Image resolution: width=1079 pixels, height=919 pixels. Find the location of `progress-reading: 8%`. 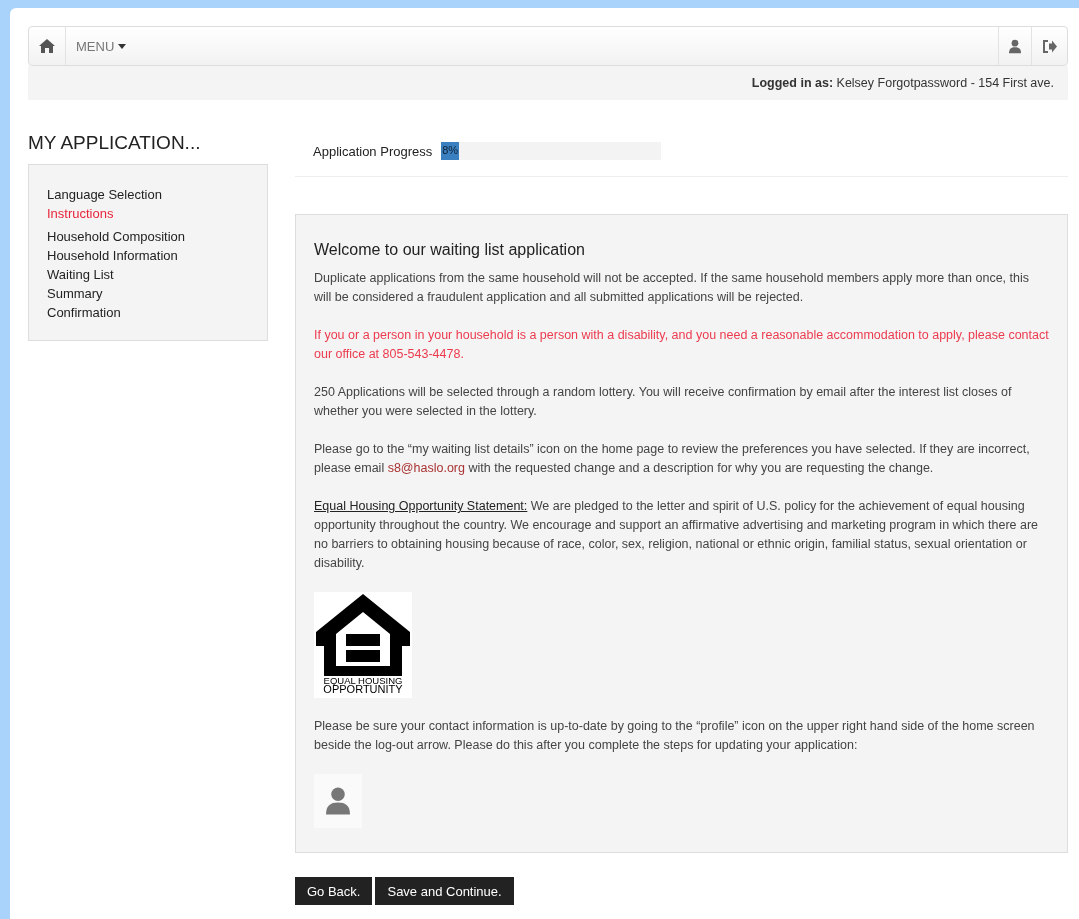

progress-reading: 8% is located at coordinates (450, 150).